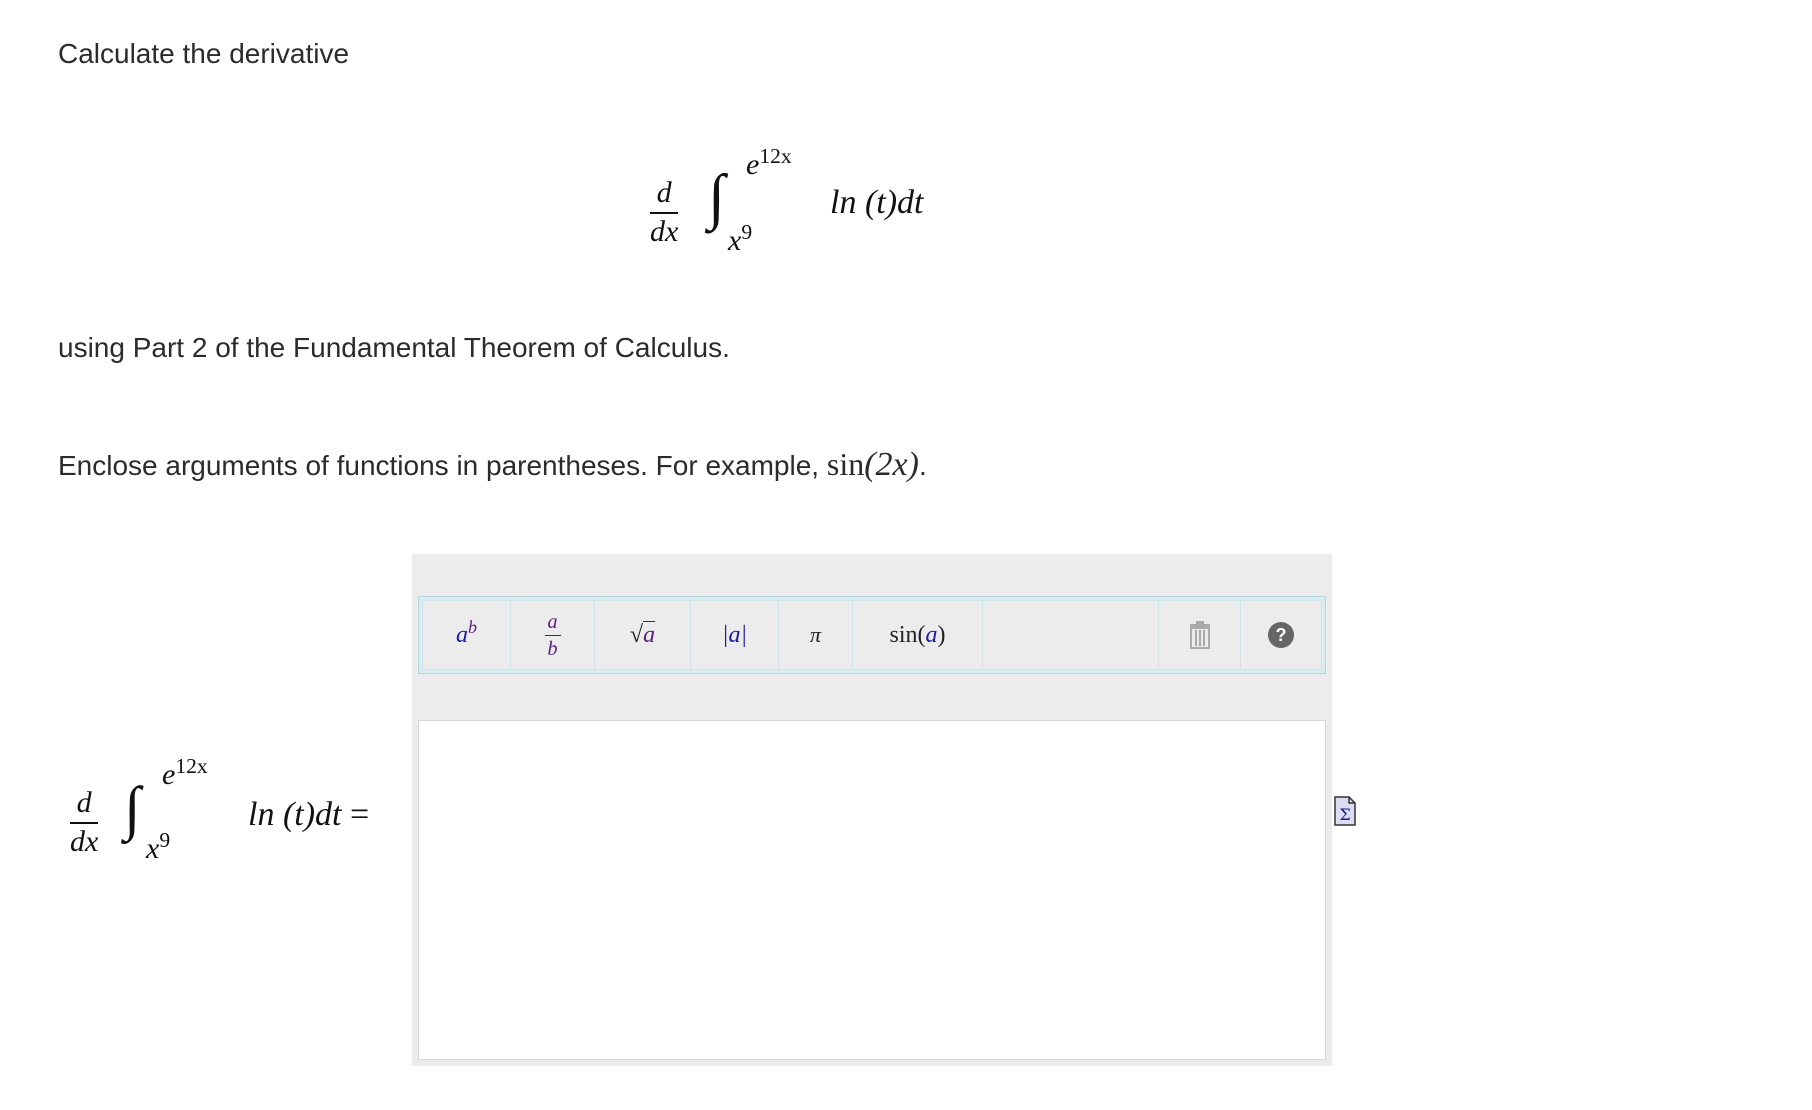 This screenshot has width=1812, height=1110. Describe the element at coordinates (1200, 635) in the screenshot. I see `trash-icon` at that location.